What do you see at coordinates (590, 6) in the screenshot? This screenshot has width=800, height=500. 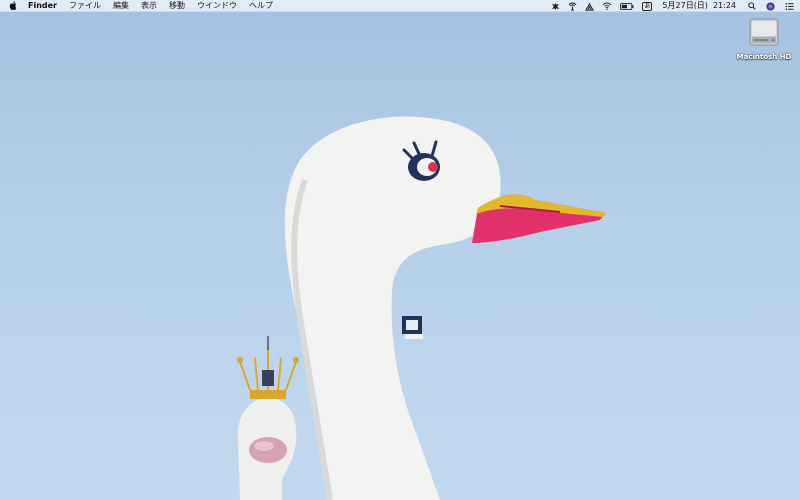 I see `wifi-signal-icon` at bounding box center [590, 6].